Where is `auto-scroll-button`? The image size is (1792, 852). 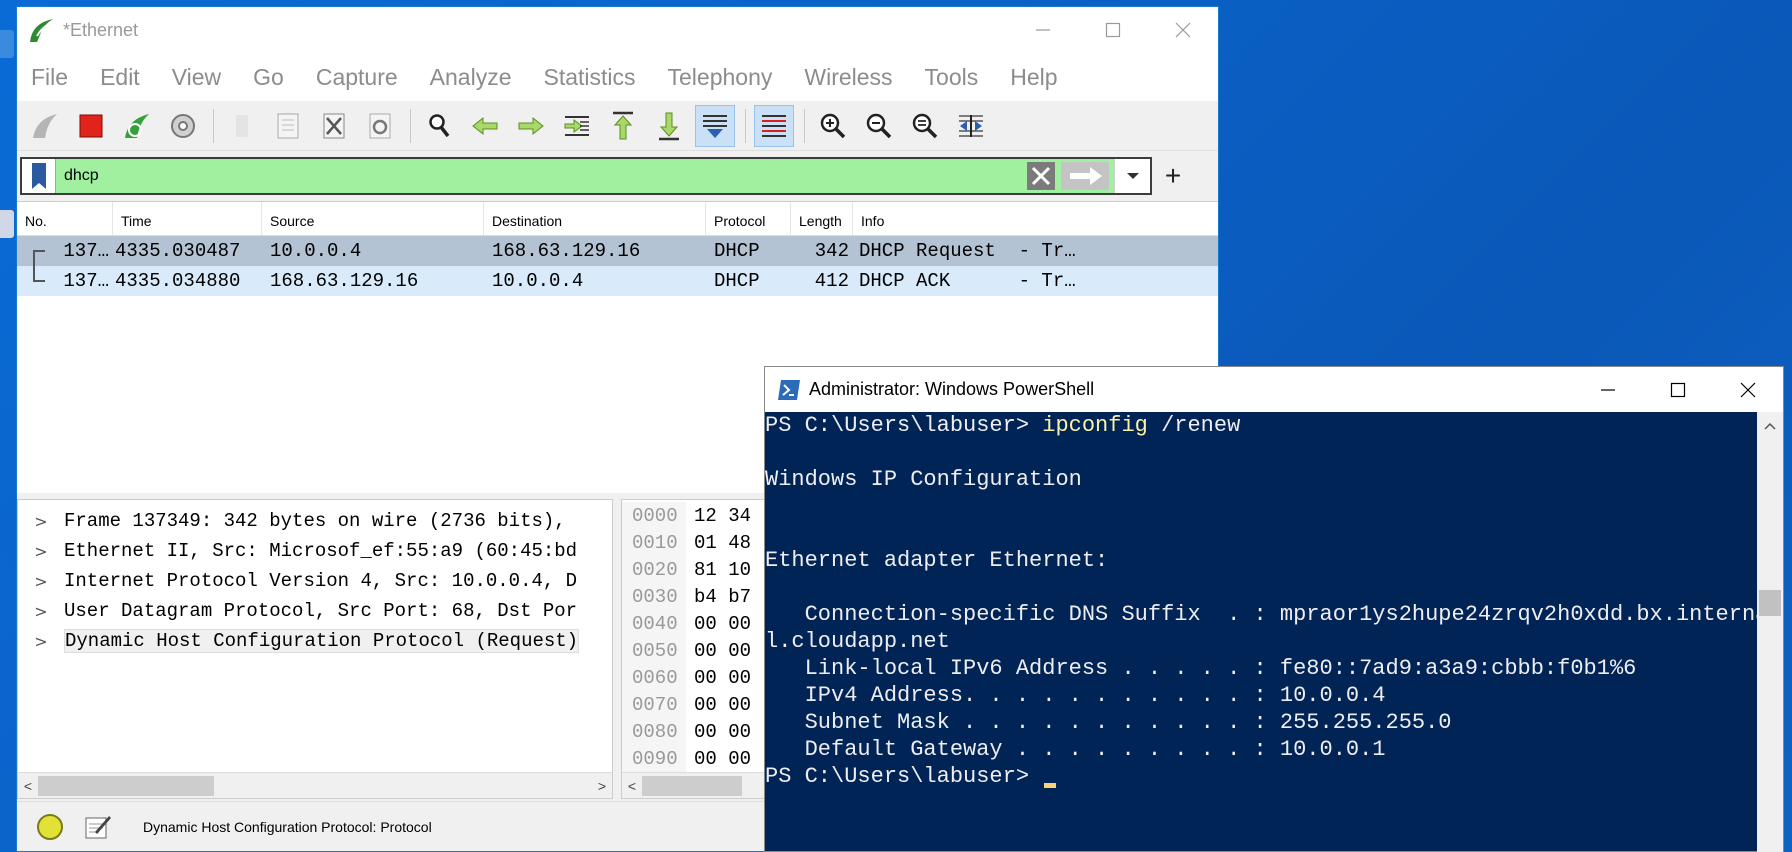 auto-scroll-button is located at coordinates (715, 125).